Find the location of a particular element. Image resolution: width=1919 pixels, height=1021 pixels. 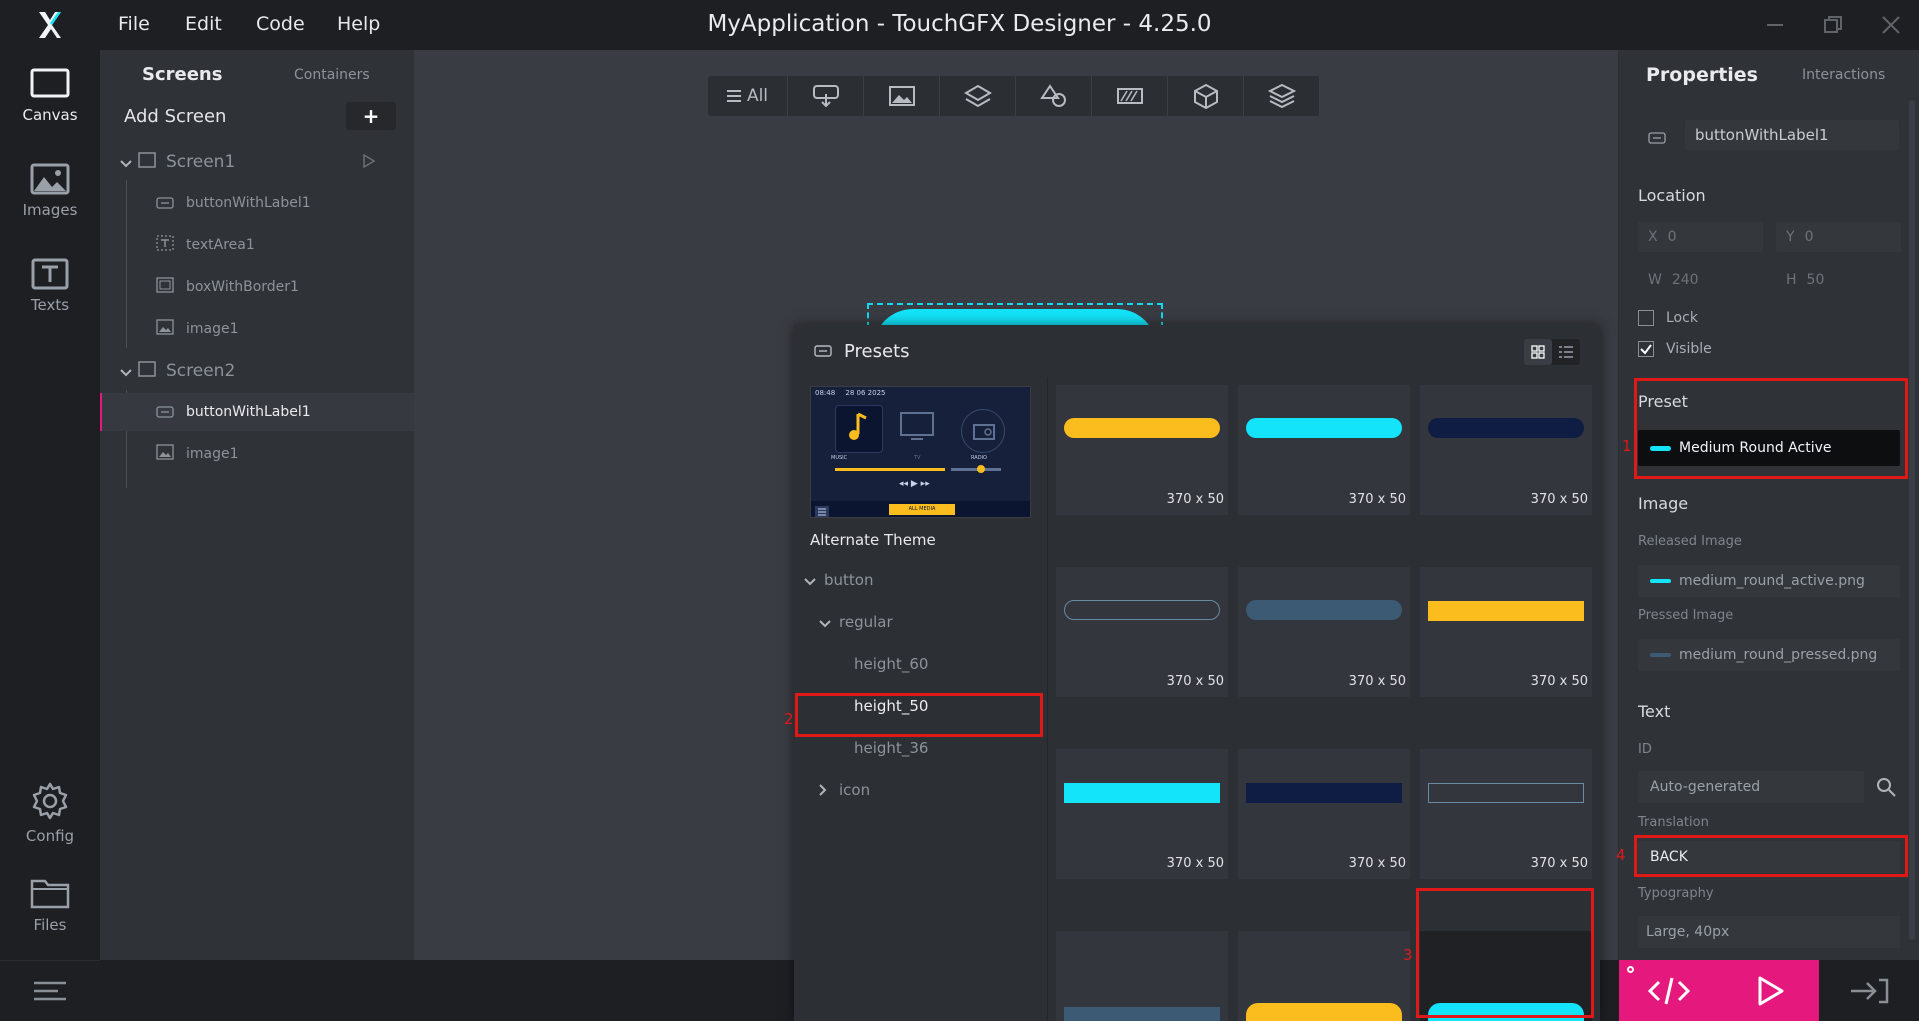

x-field: X0 is located at coordinates (1700, 237).